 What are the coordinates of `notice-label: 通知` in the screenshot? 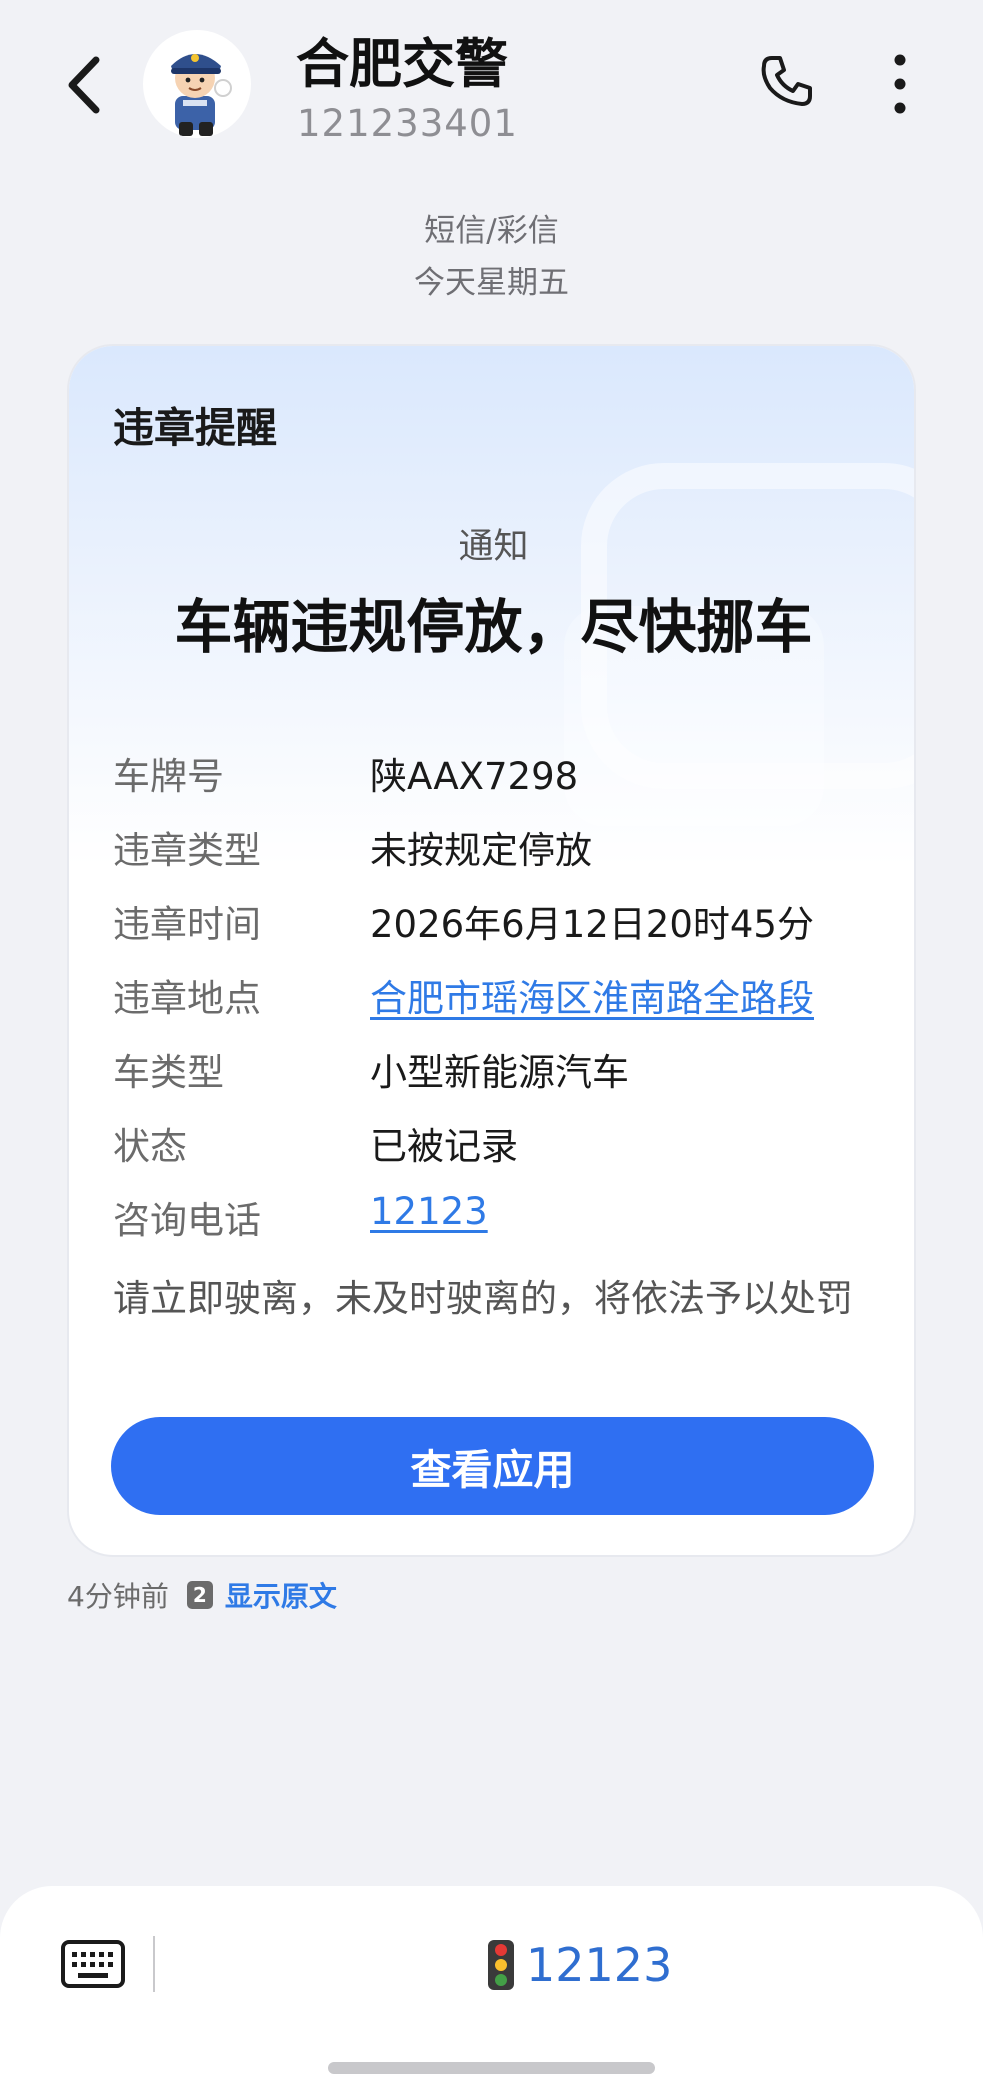 It's located at (493, 547).